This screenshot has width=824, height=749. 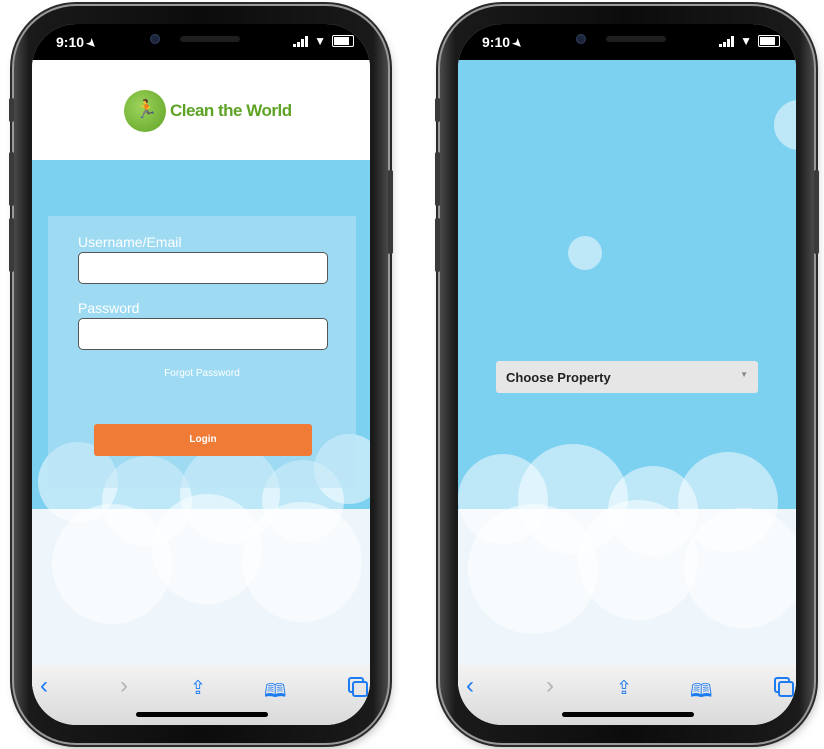 What do you see at coordinates (130, 242) in the screenshot?
I see `username-label: Username/Email` at bounding box center [130, 242].